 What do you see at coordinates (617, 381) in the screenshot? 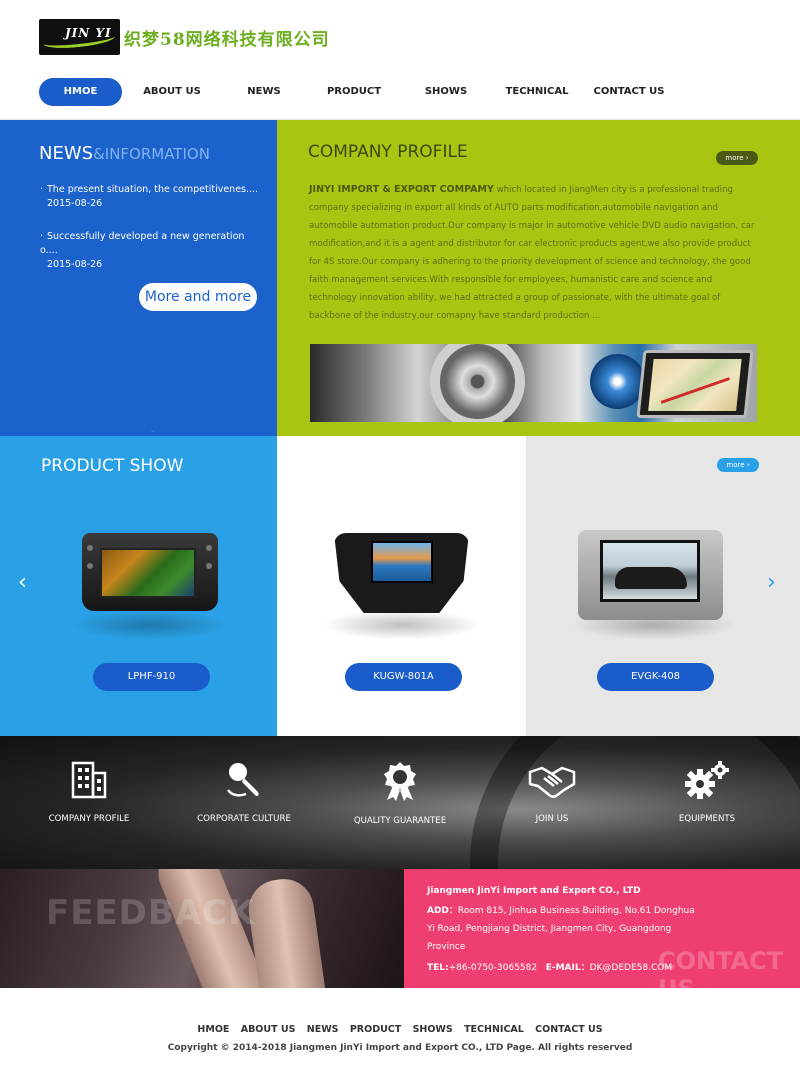
I see `gauge-graphic` at bounding box center [617, 381].